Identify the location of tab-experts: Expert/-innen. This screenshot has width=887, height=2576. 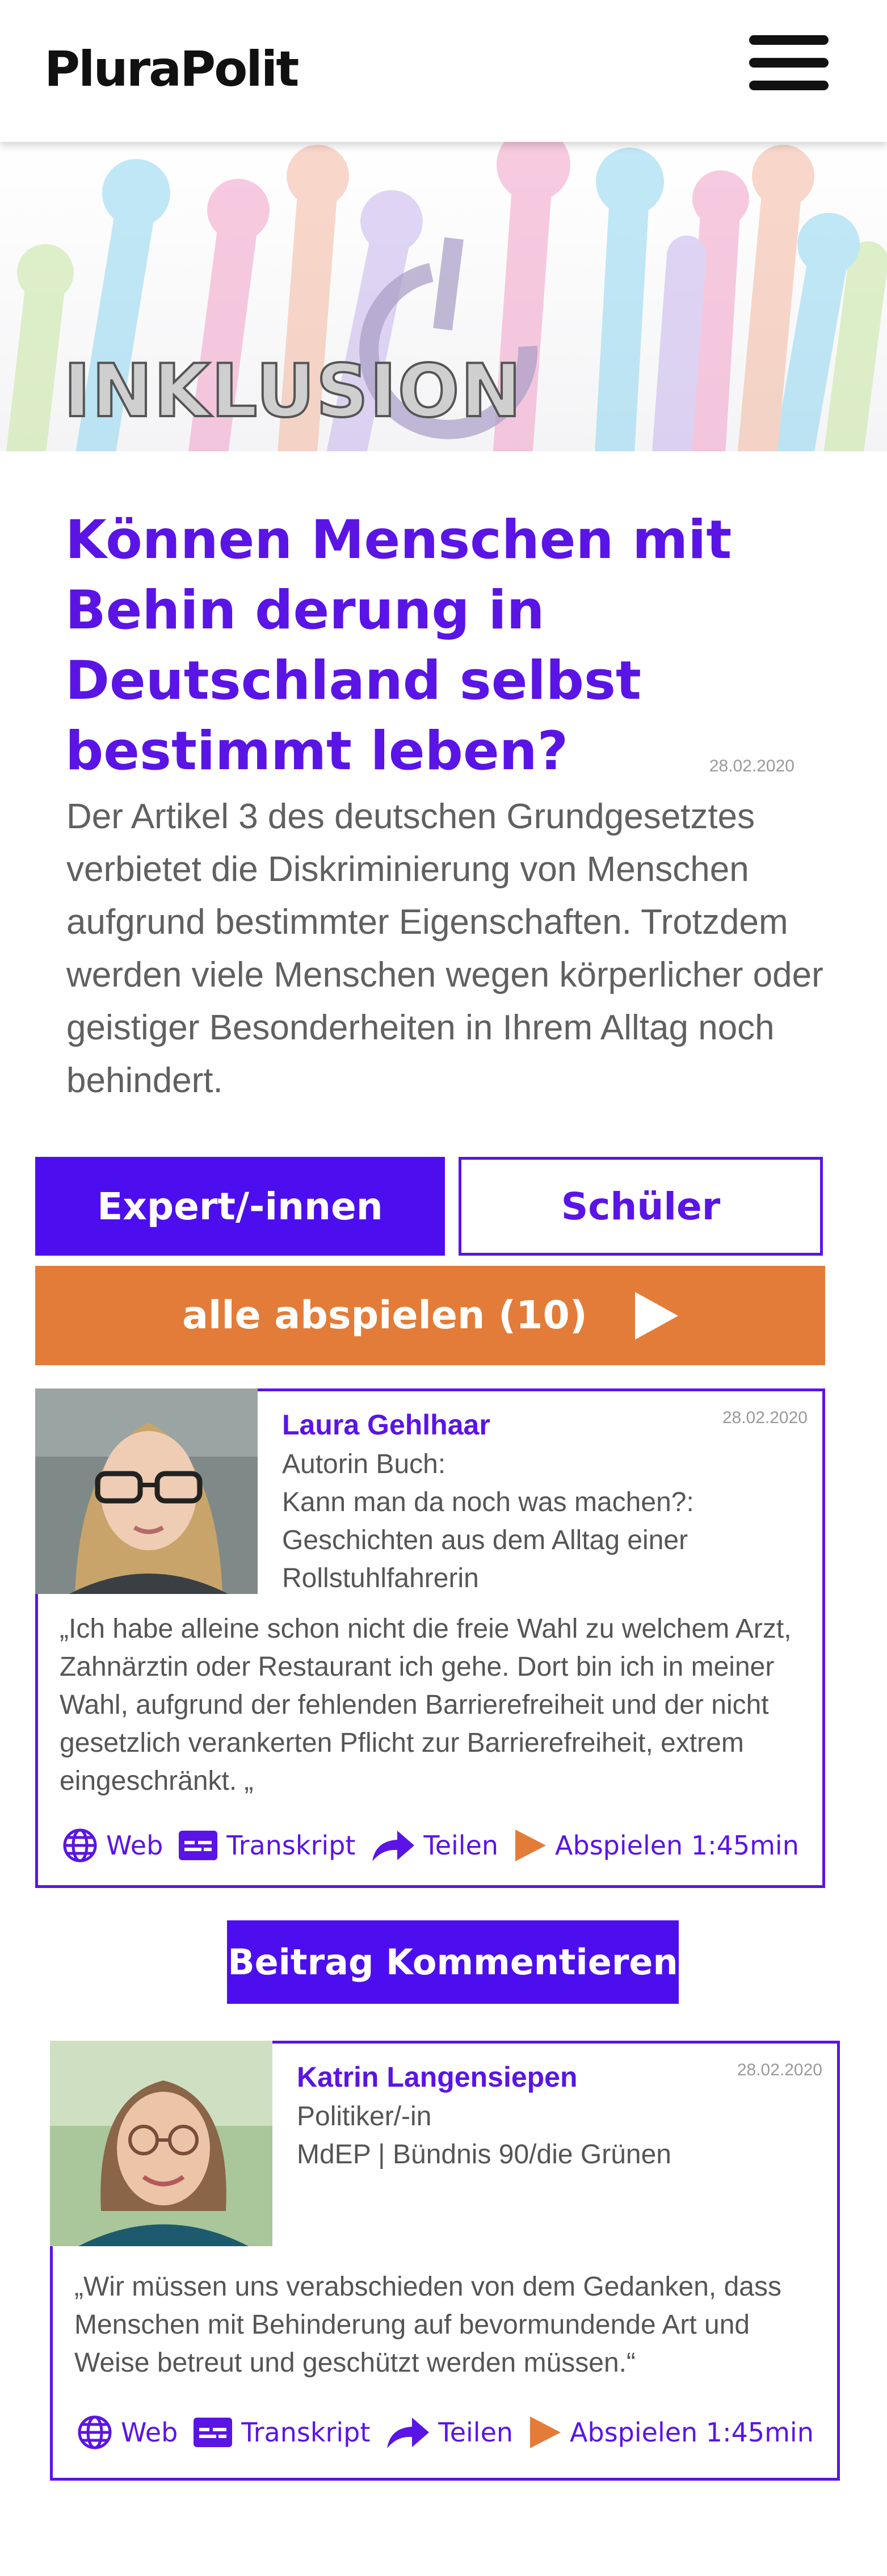
(240, 1206).